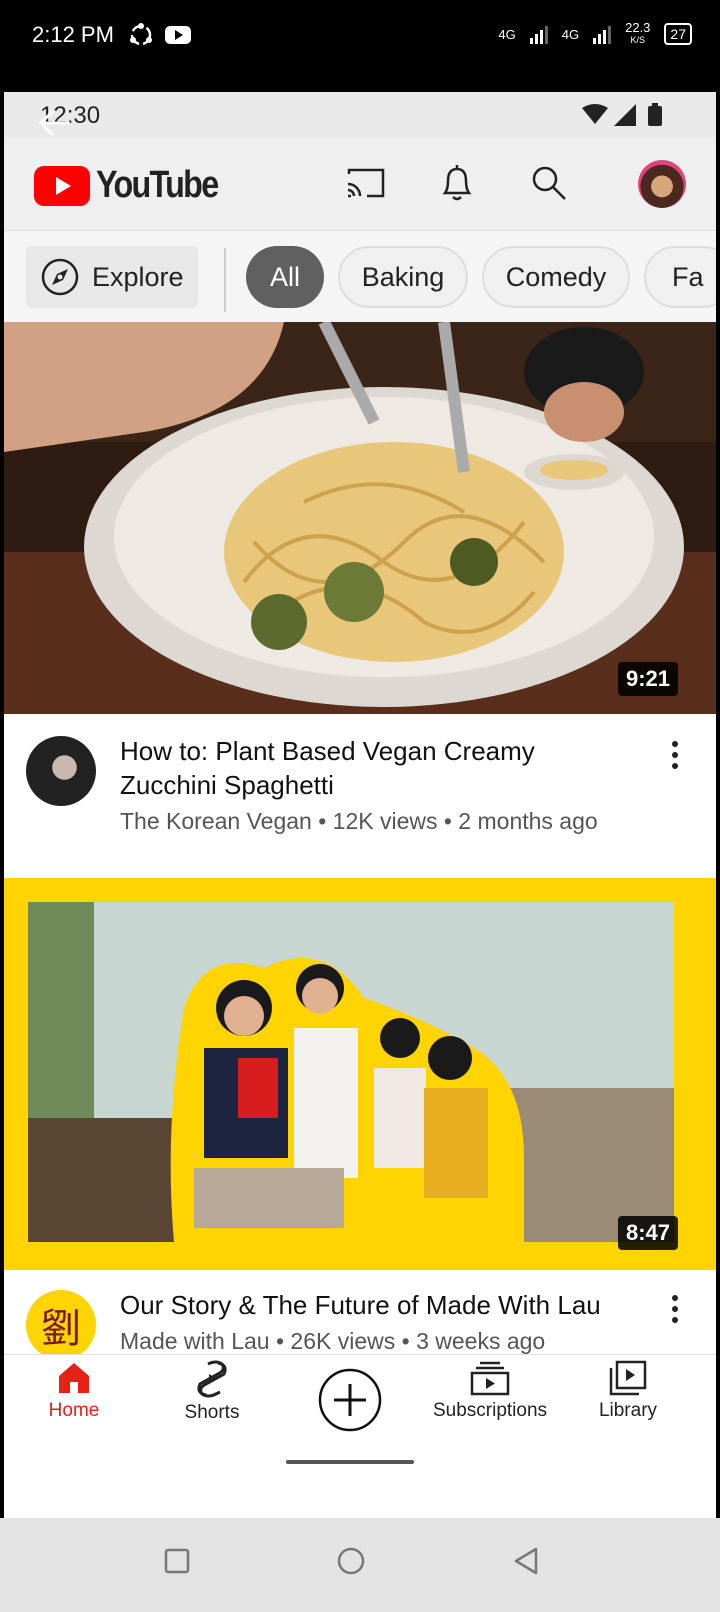 The width and height of the screenshot is (720, 1612). Describe the element at coordinates (157, 185) in the screenshot. I see `youtube-wordmark: YouTube` at that location.